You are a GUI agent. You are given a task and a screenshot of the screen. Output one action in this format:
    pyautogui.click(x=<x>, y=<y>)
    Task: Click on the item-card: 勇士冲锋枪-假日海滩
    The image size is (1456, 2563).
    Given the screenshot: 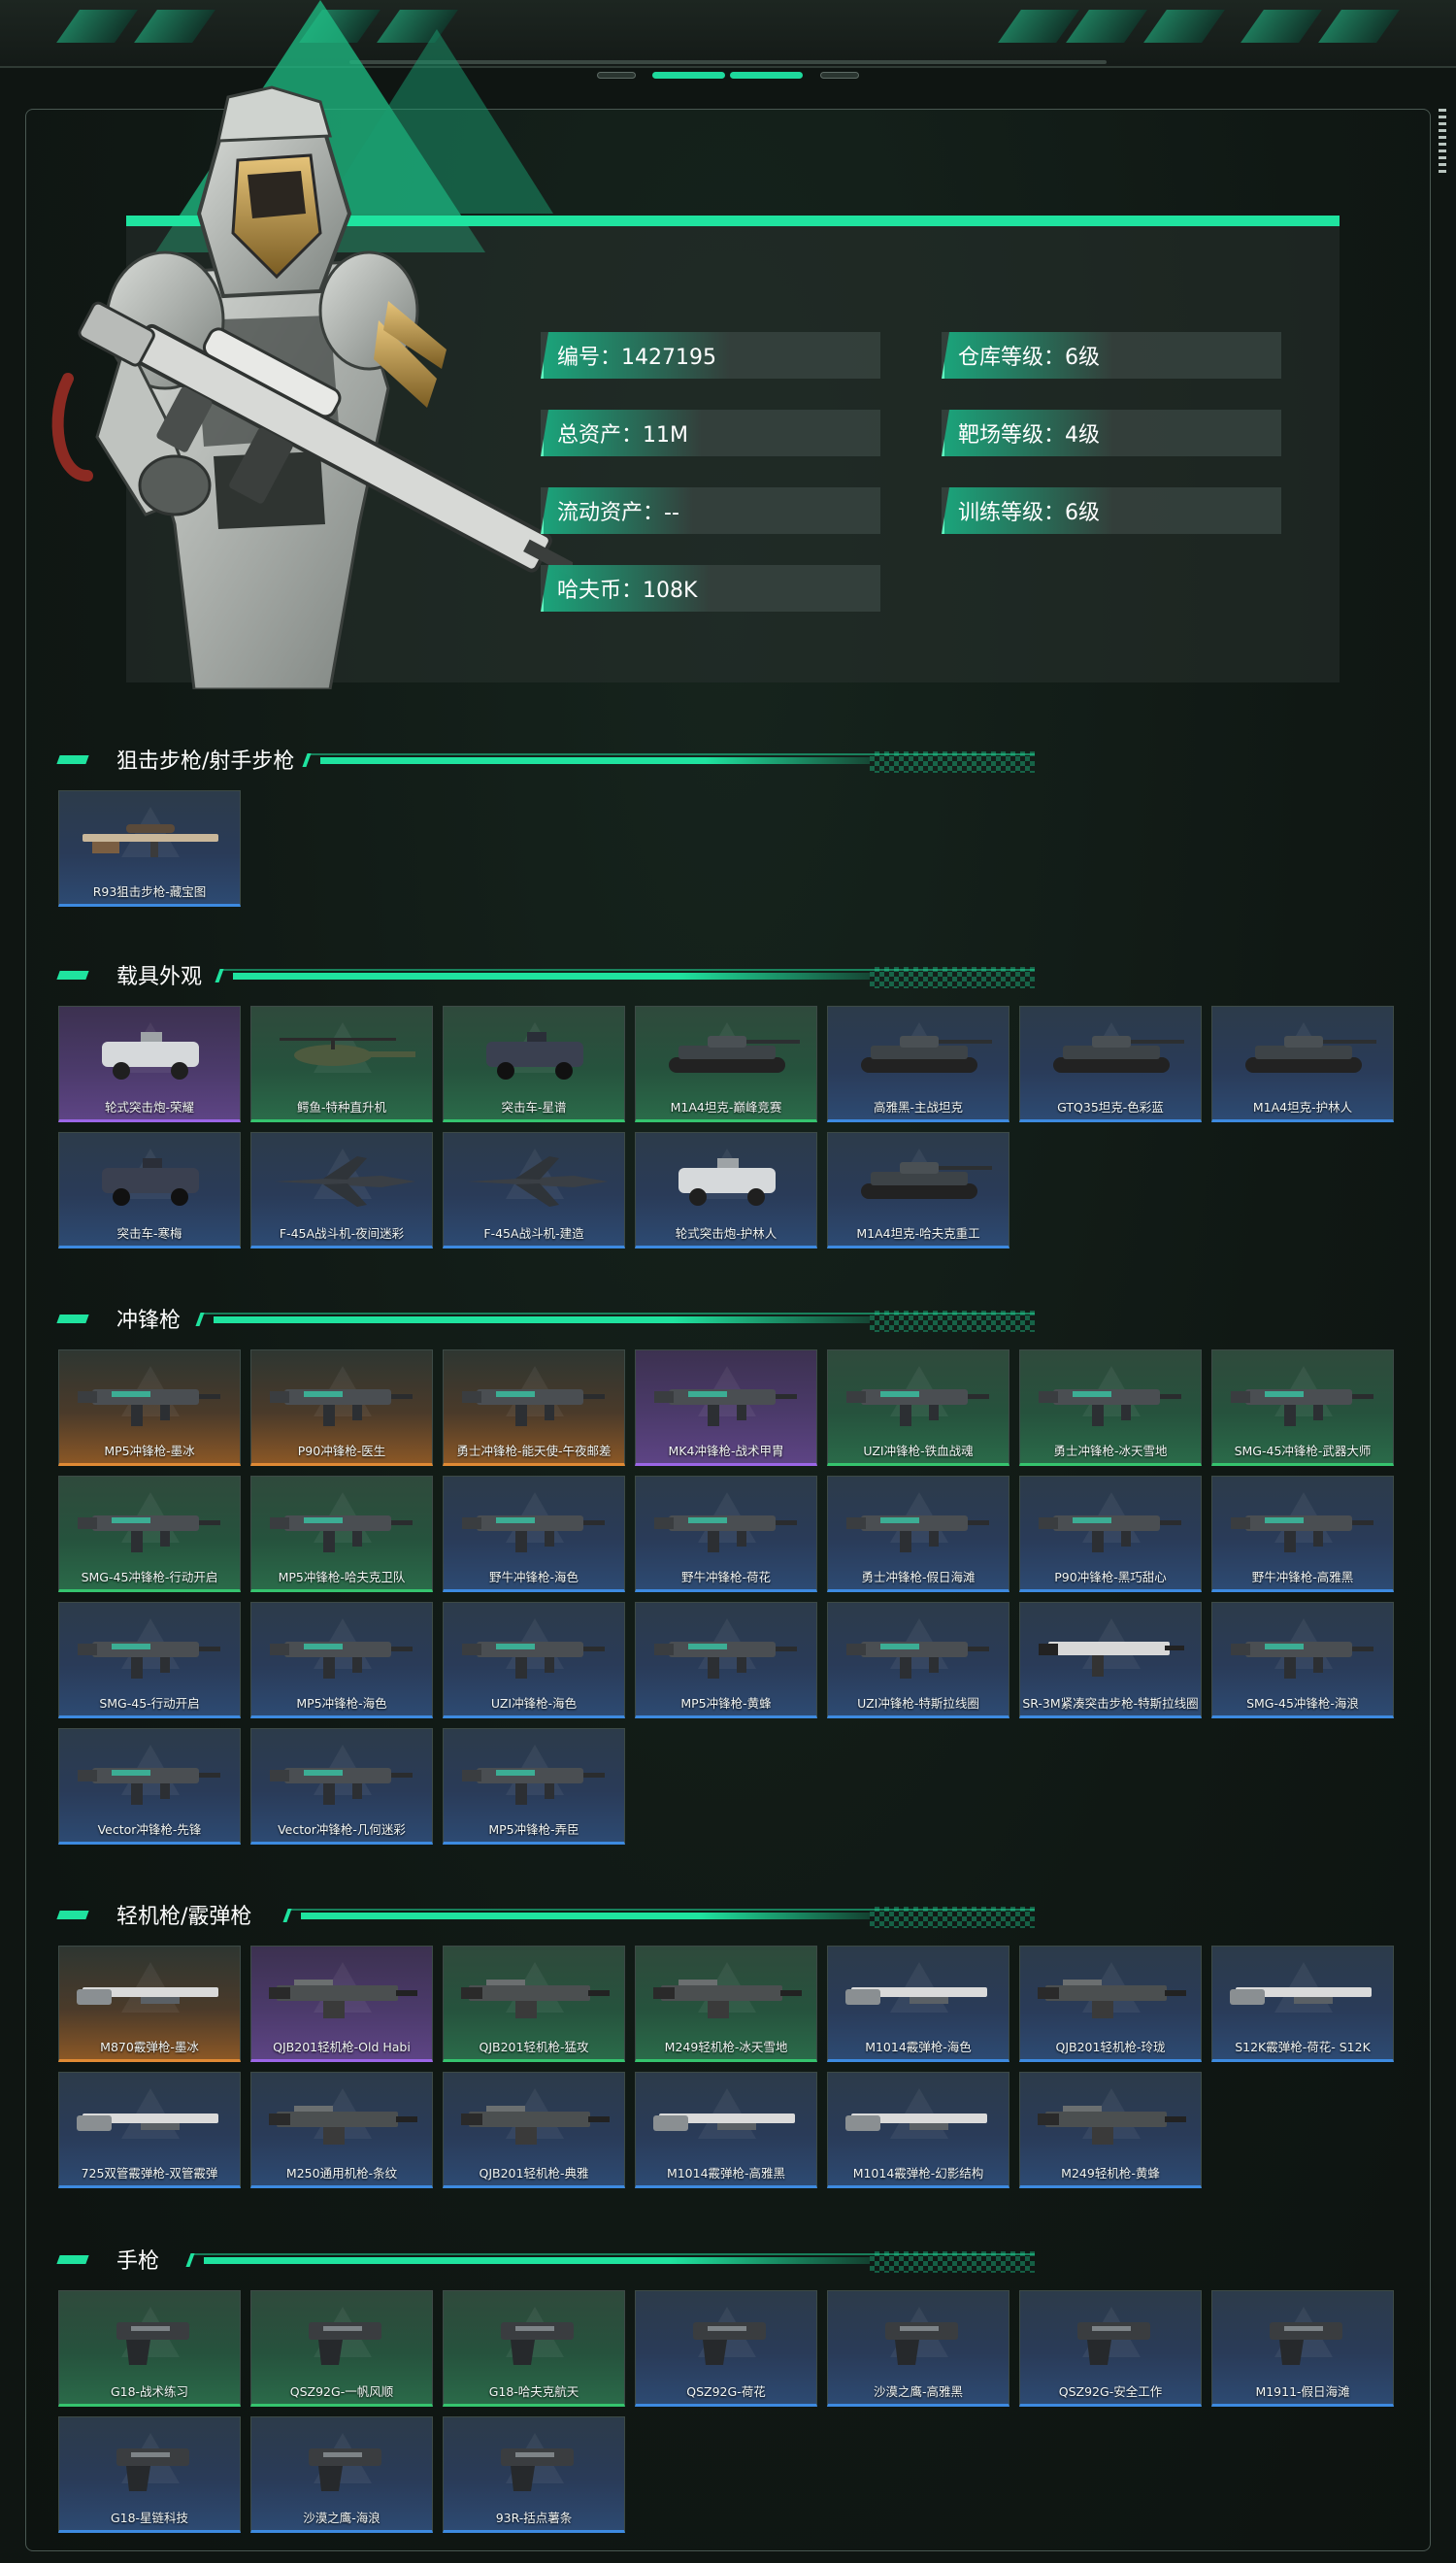 What is the action you would take?
    pyautogui.click(x=918, y=1534)
    